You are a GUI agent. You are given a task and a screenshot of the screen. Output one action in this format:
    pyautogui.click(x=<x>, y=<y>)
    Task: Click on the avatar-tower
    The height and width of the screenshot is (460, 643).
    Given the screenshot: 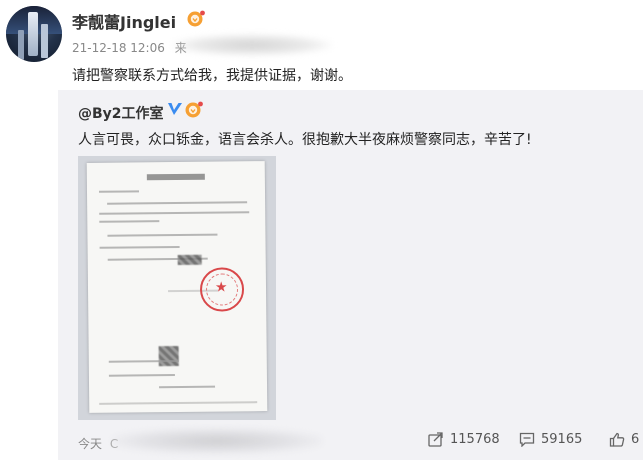 What is the action you would take?
    pyautogui.click(x=33, y=34)
    